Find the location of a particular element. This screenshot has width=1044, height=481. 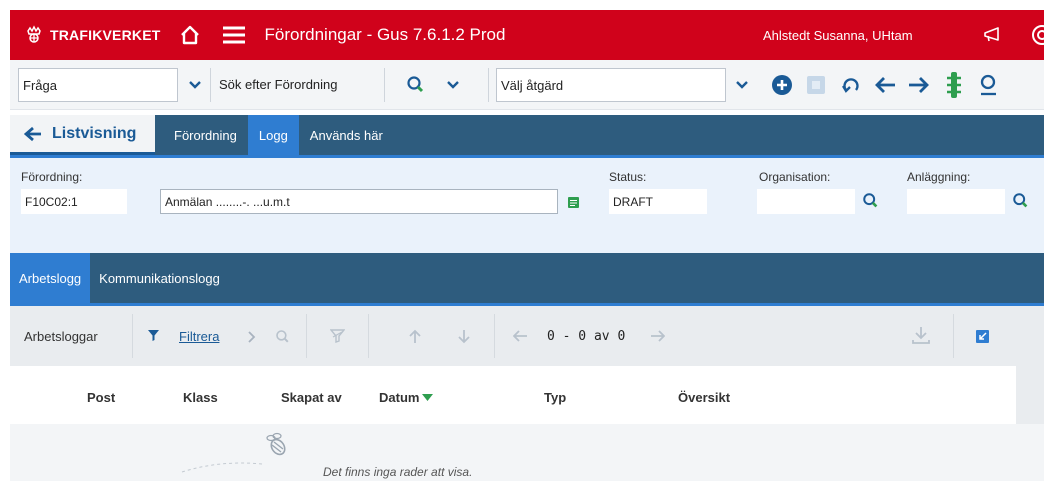

download-icon is located at coordinates (921, 335).